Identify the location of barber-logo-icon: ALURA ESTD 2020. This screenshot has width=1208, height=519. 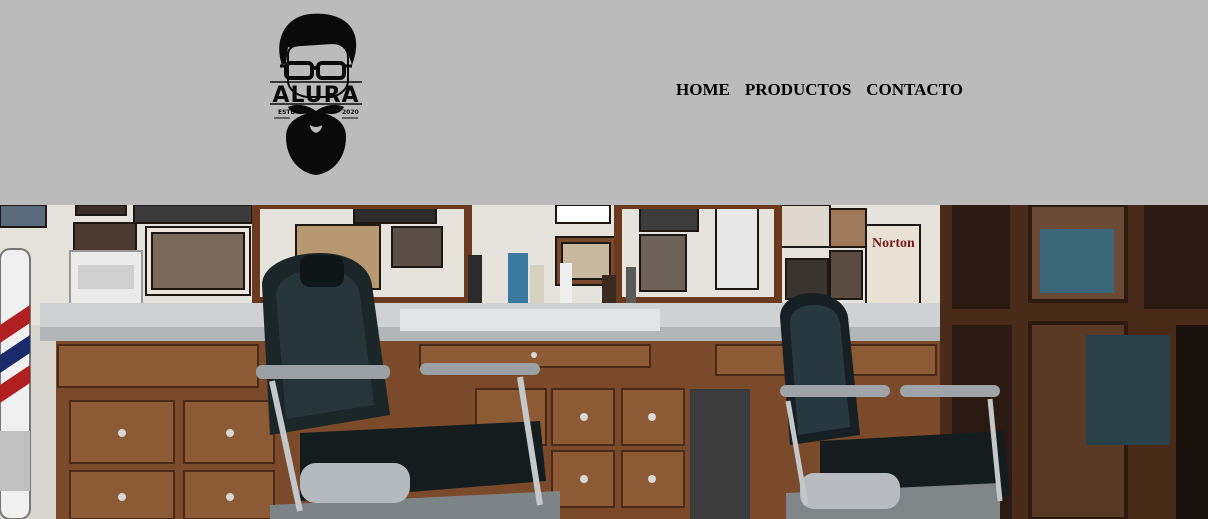
(316, 94).